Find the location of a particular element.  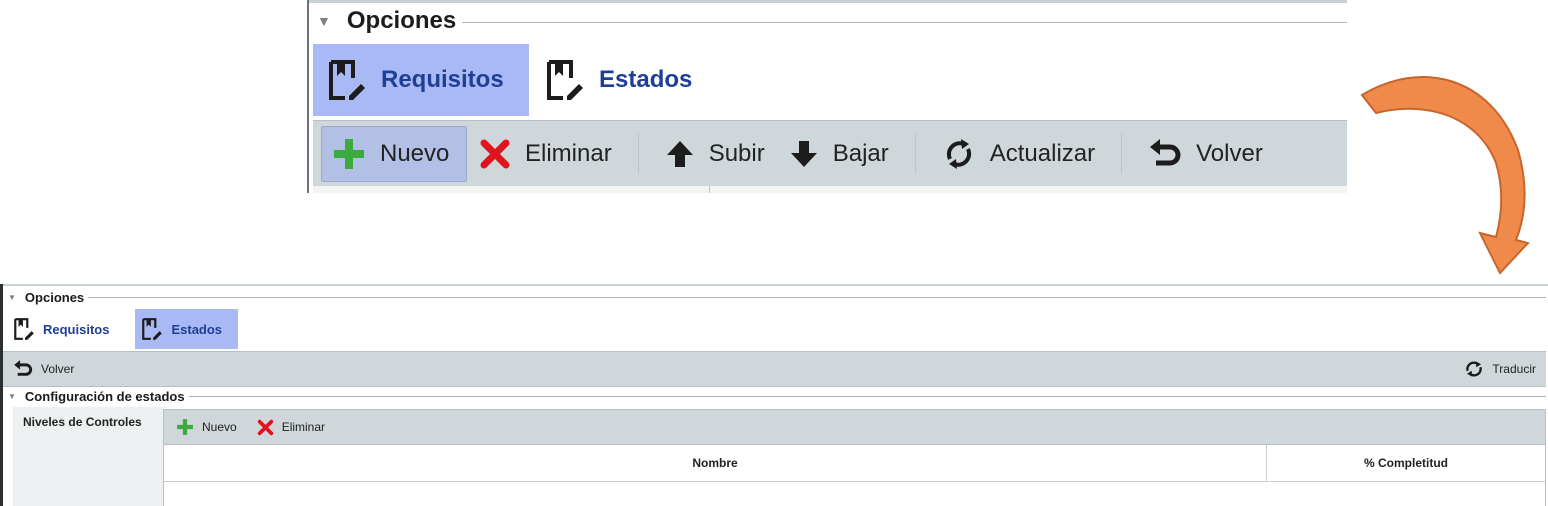

actualizar-button: Actualizar is located at coordinates (1018, 154).